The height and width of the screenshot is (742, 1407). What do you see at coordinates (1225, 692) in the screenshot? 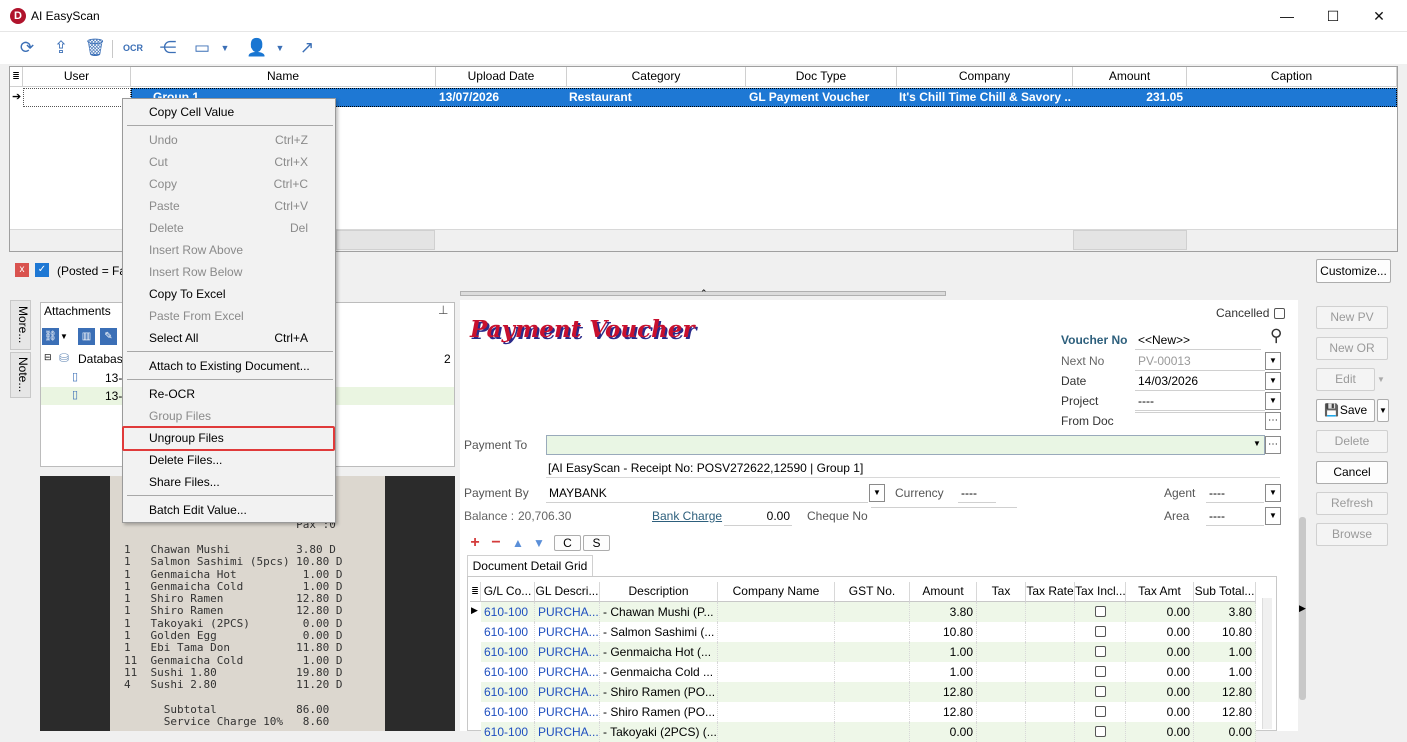
I see `cell-sub: 12.80` at bounding box center [1225, 692].